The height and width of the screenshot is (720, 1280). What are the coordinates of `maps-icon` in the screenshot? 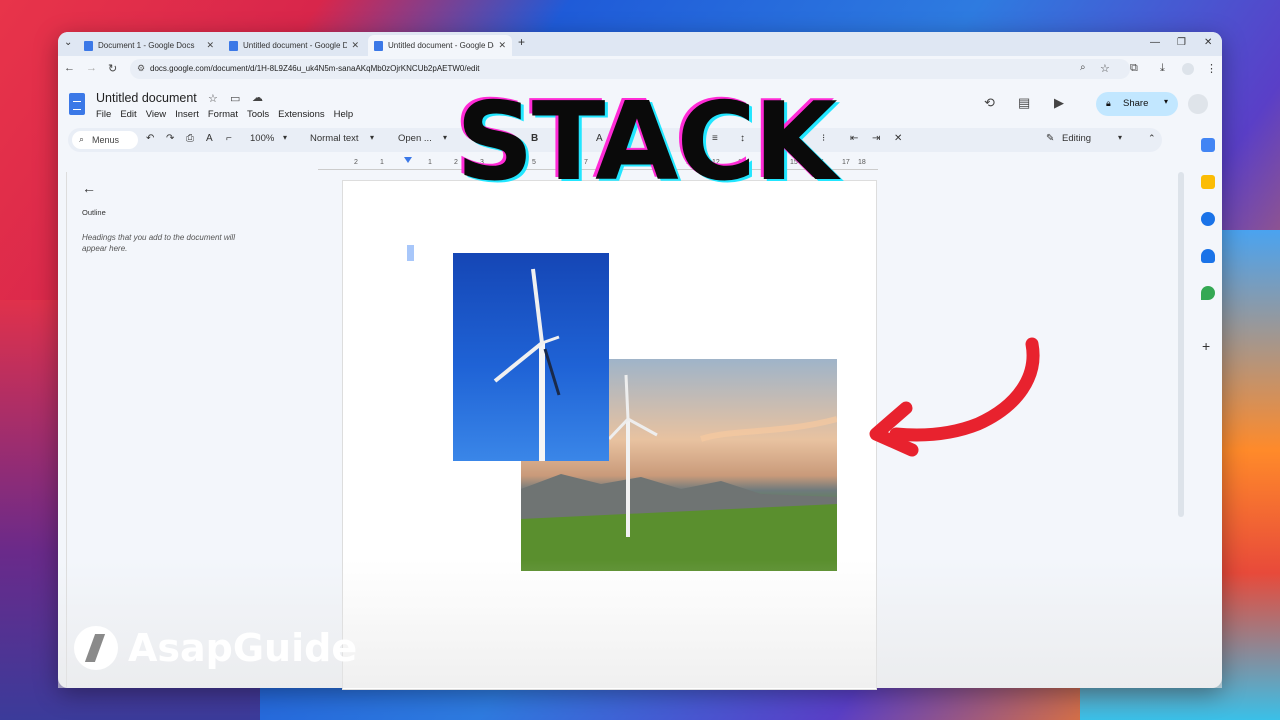 It's located at (1208, 293).